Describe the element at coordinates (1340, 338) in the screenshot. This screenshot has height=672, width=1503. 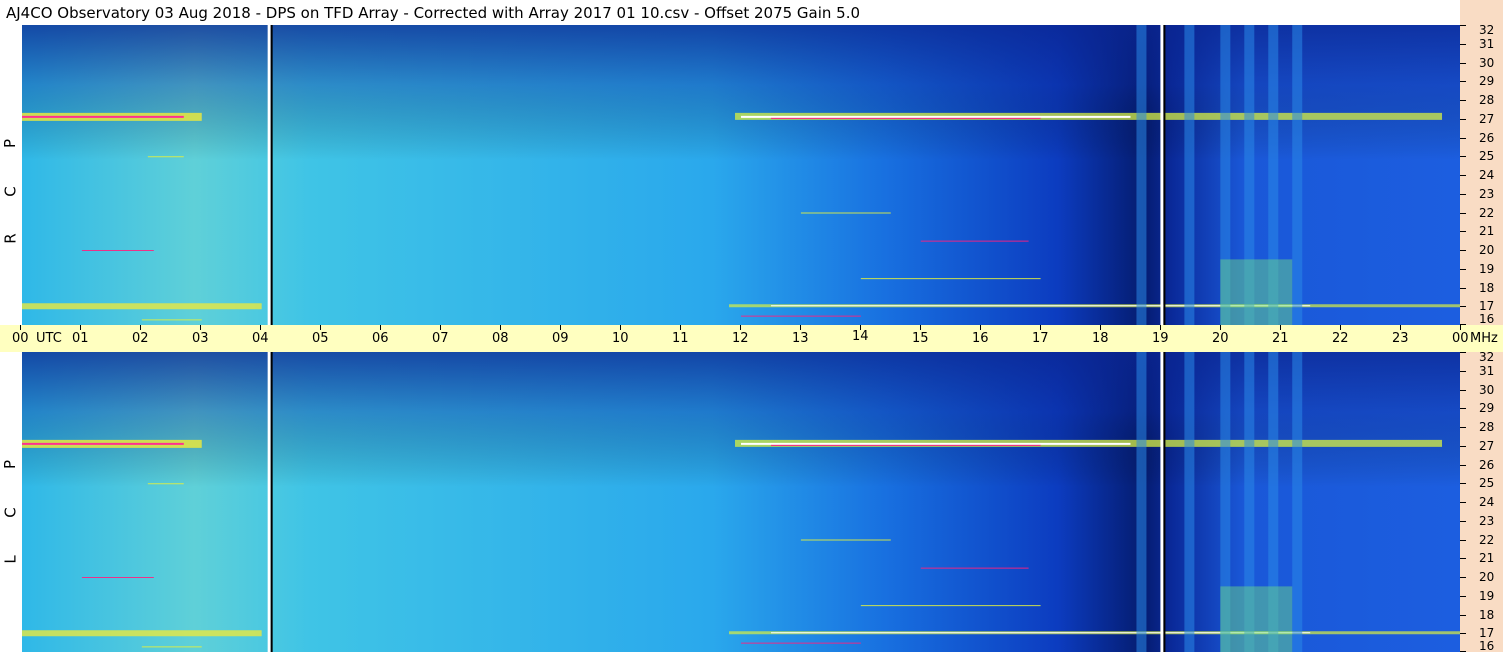
I see `time-tick-label: 22` at that location.